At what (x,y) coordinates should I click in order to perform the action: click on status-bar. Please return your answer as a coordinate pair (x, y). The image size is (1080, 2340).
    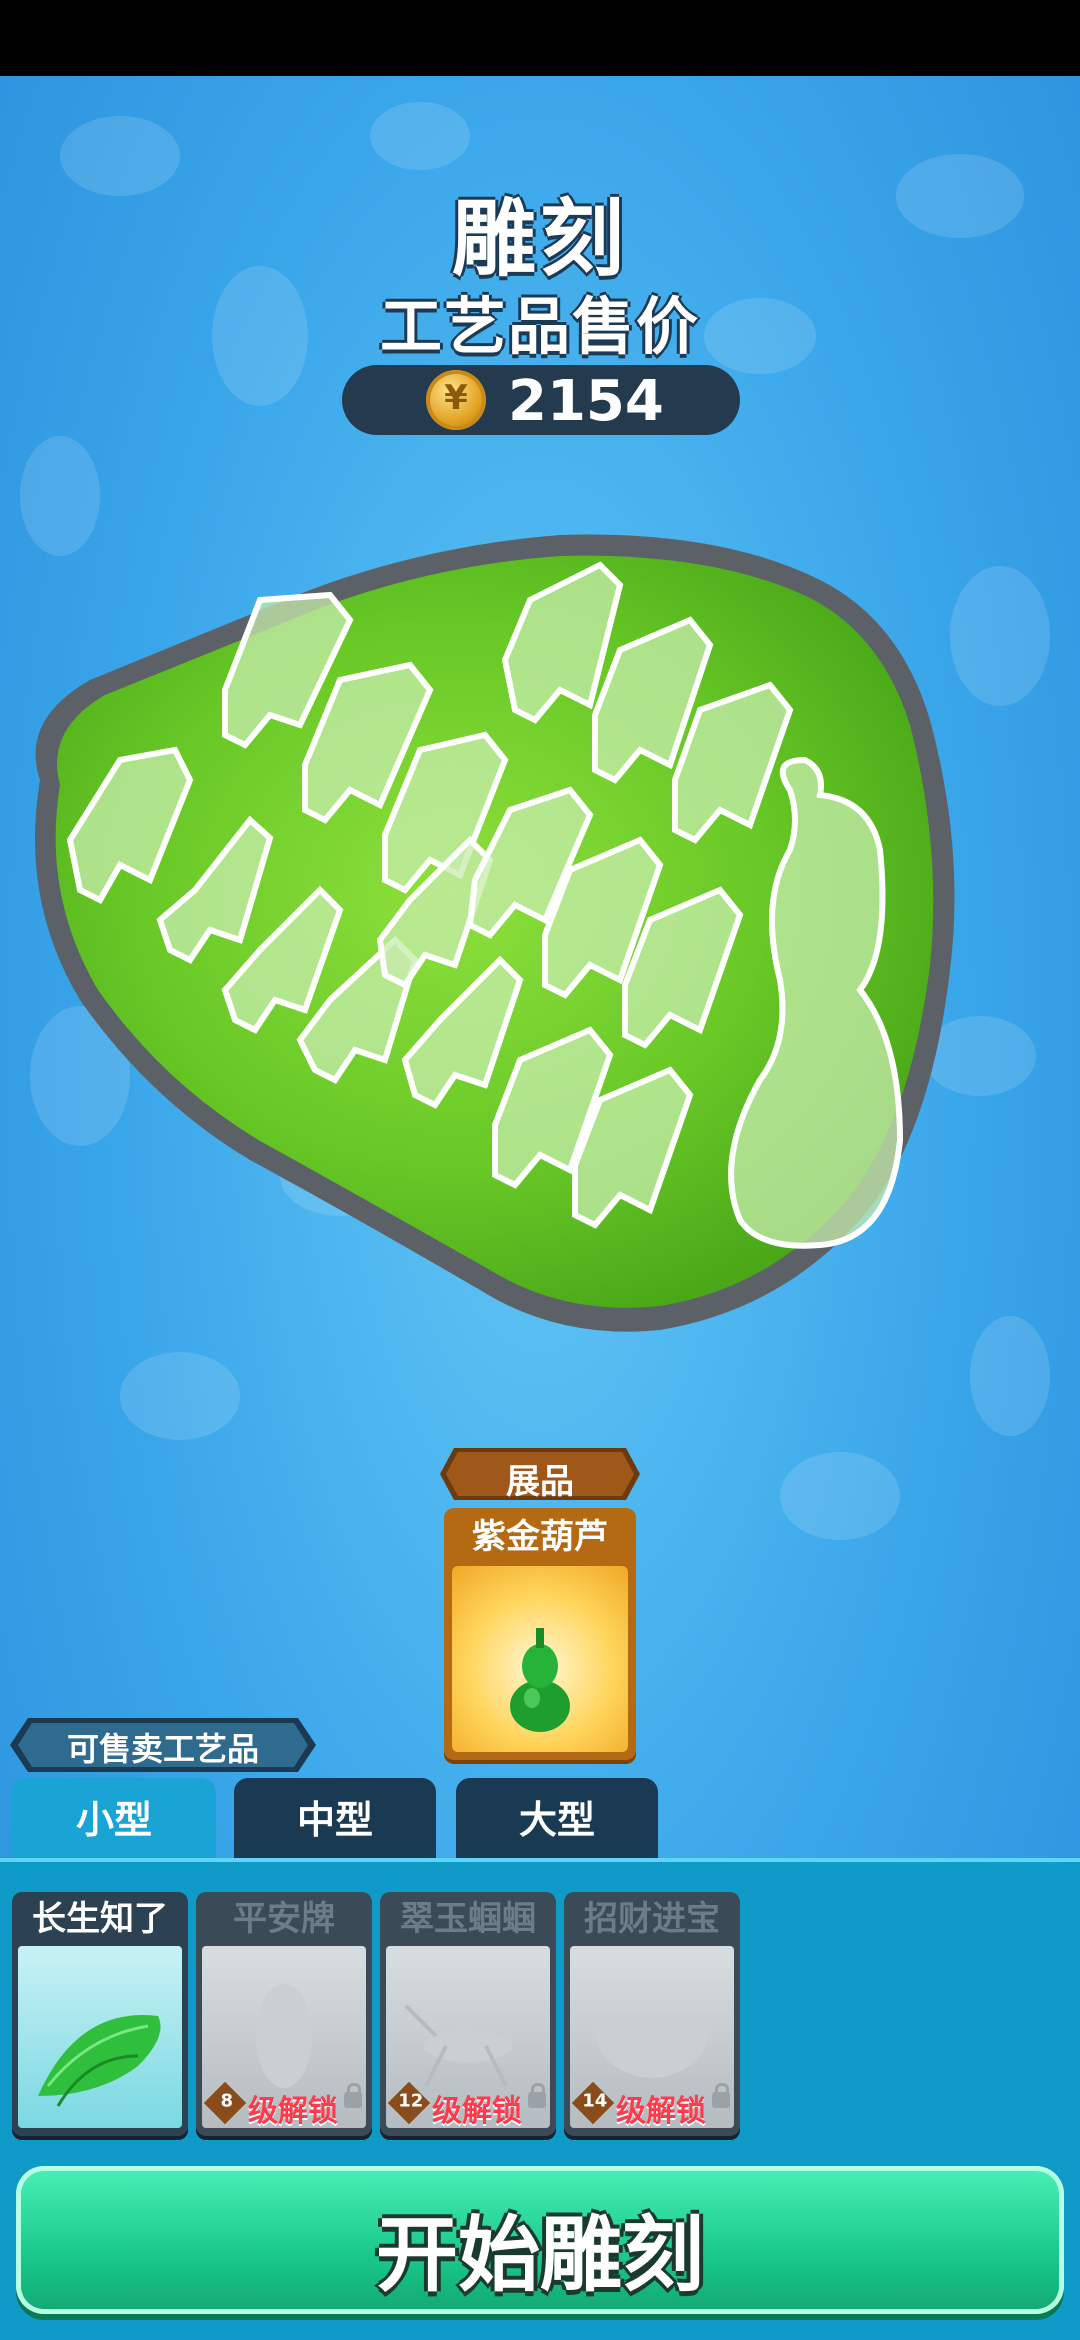
    Looking at the image, I should click on (540, 38).